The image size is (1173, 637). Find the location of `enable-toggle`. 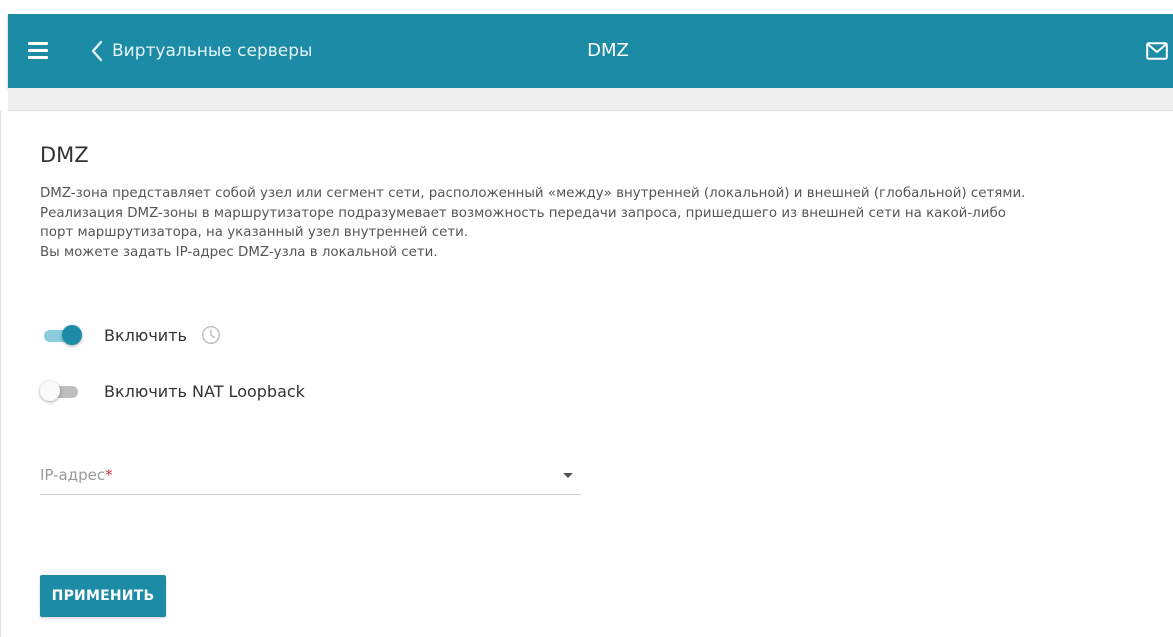

enable-toggle is located at coordinates (61, 335).